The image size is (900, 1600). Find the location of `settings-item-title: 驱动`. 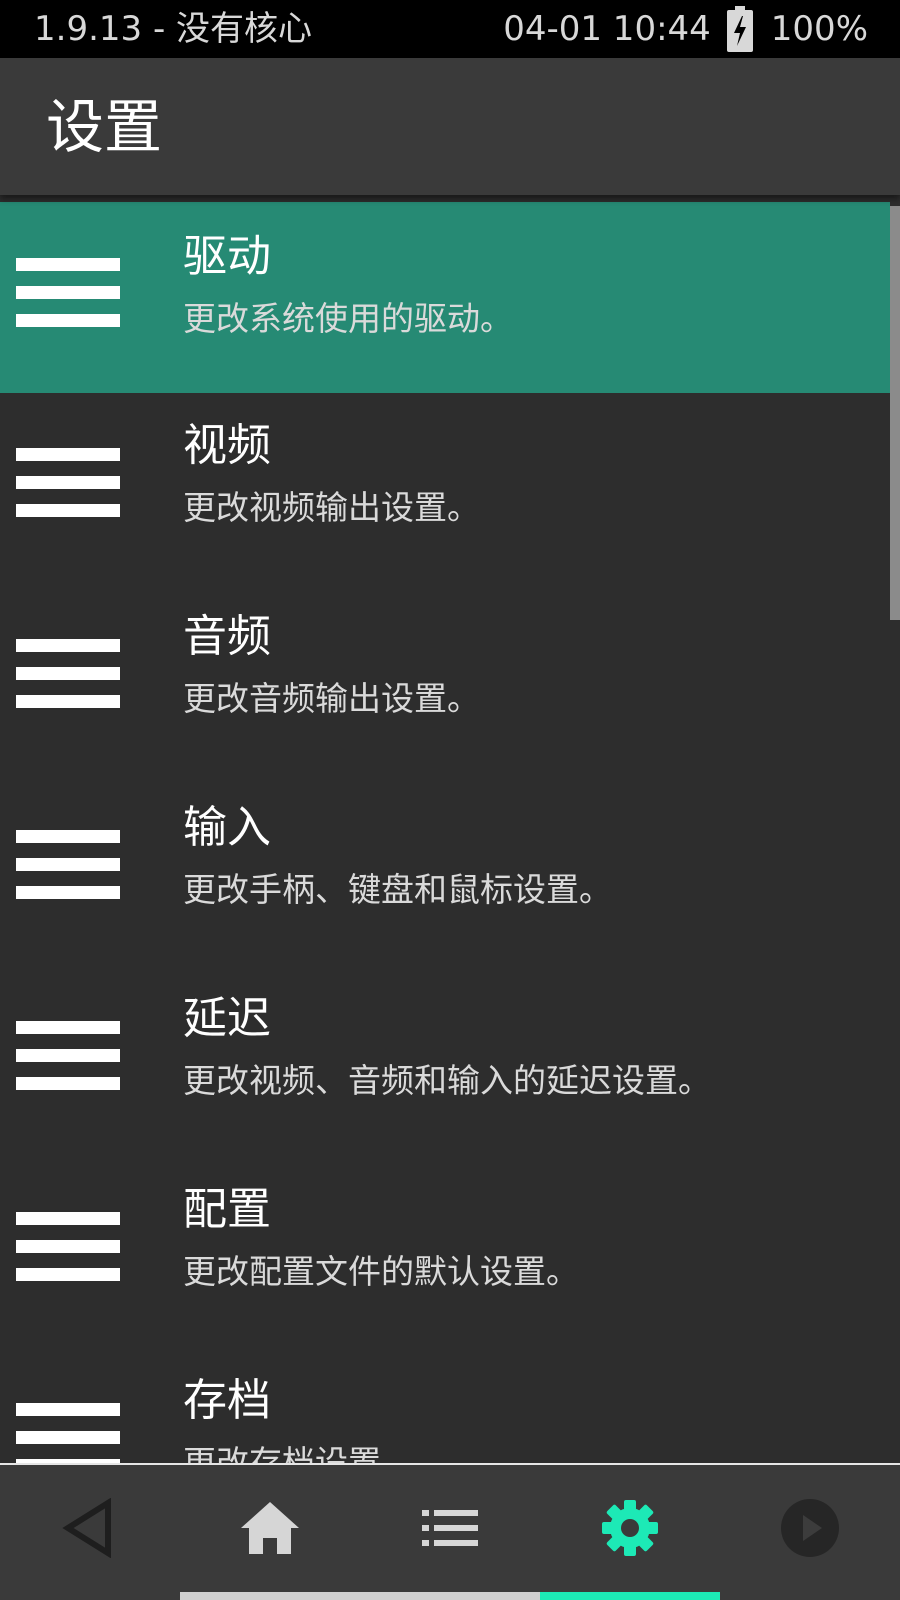

settings-item-title: 驱动 is located at coordinates (227, 256).